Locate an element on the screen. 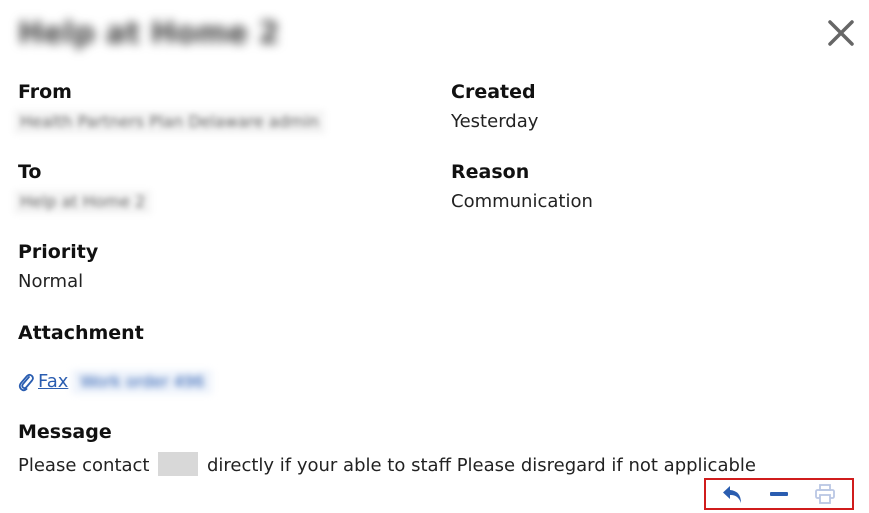  minus-icon is located at coordinates (779, 494).